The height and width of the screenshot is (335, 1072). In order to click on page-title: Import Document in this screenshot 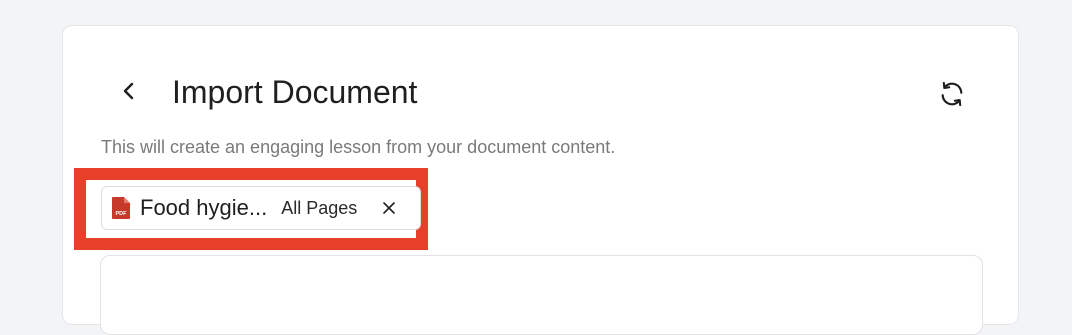, I will do `click(295, 92)`.